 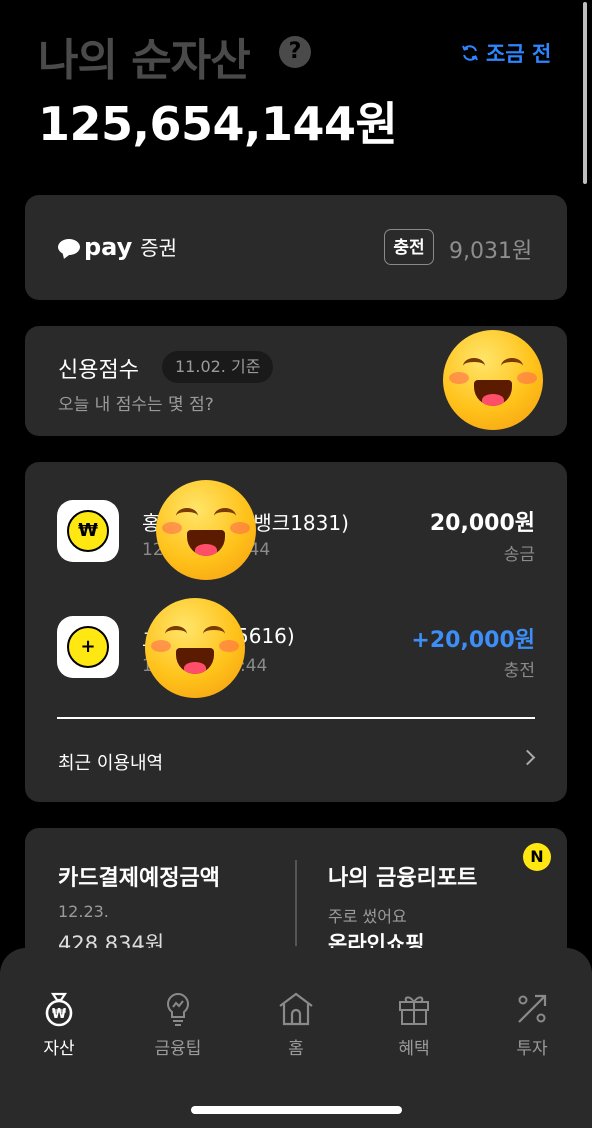 I want to click on credit-score-title: 신용점수, so click(x=98, y=370).